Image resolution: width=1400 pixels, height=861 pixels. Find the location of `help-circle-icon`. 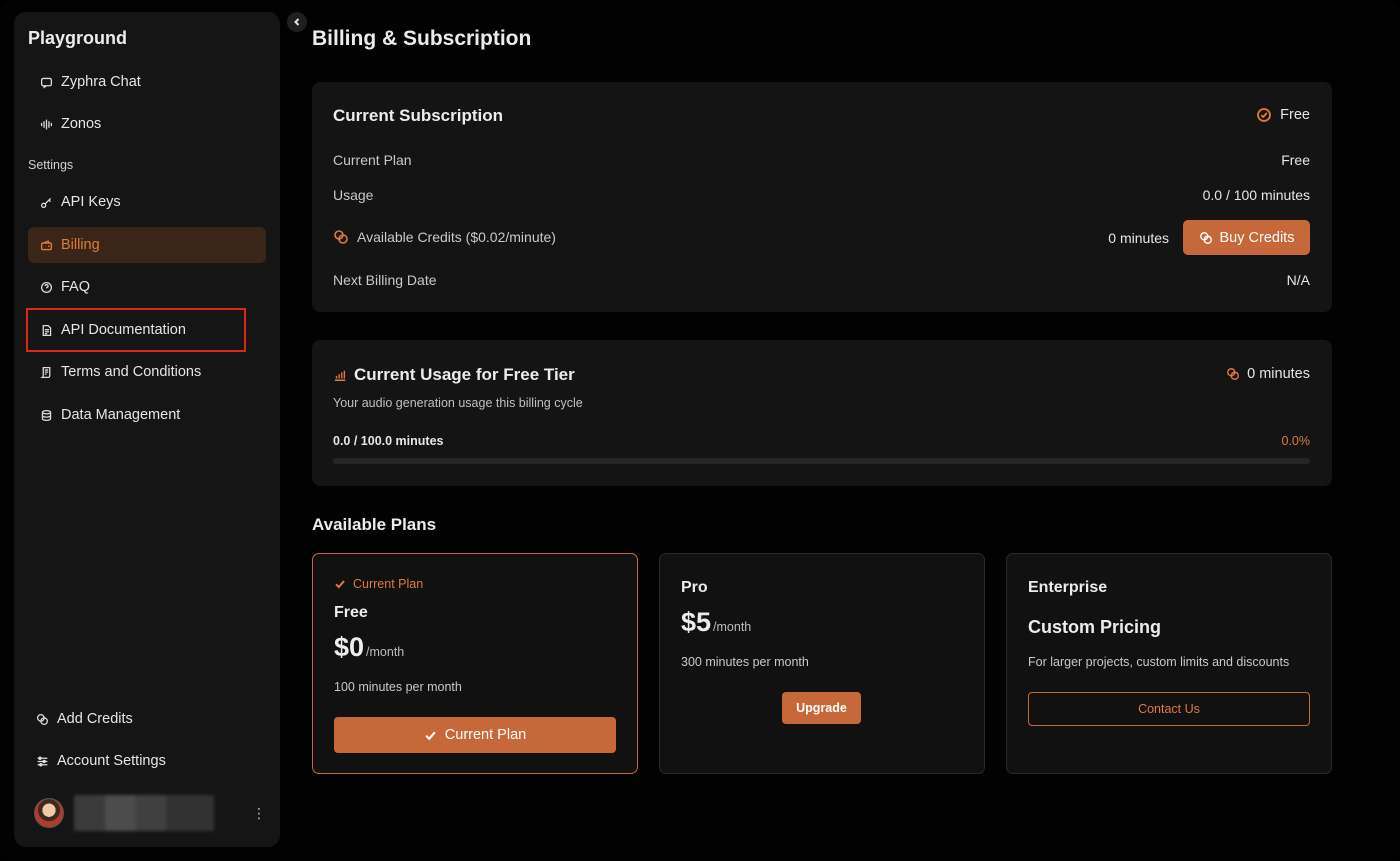

help-circle-icon is located at coordinates (46, 287).